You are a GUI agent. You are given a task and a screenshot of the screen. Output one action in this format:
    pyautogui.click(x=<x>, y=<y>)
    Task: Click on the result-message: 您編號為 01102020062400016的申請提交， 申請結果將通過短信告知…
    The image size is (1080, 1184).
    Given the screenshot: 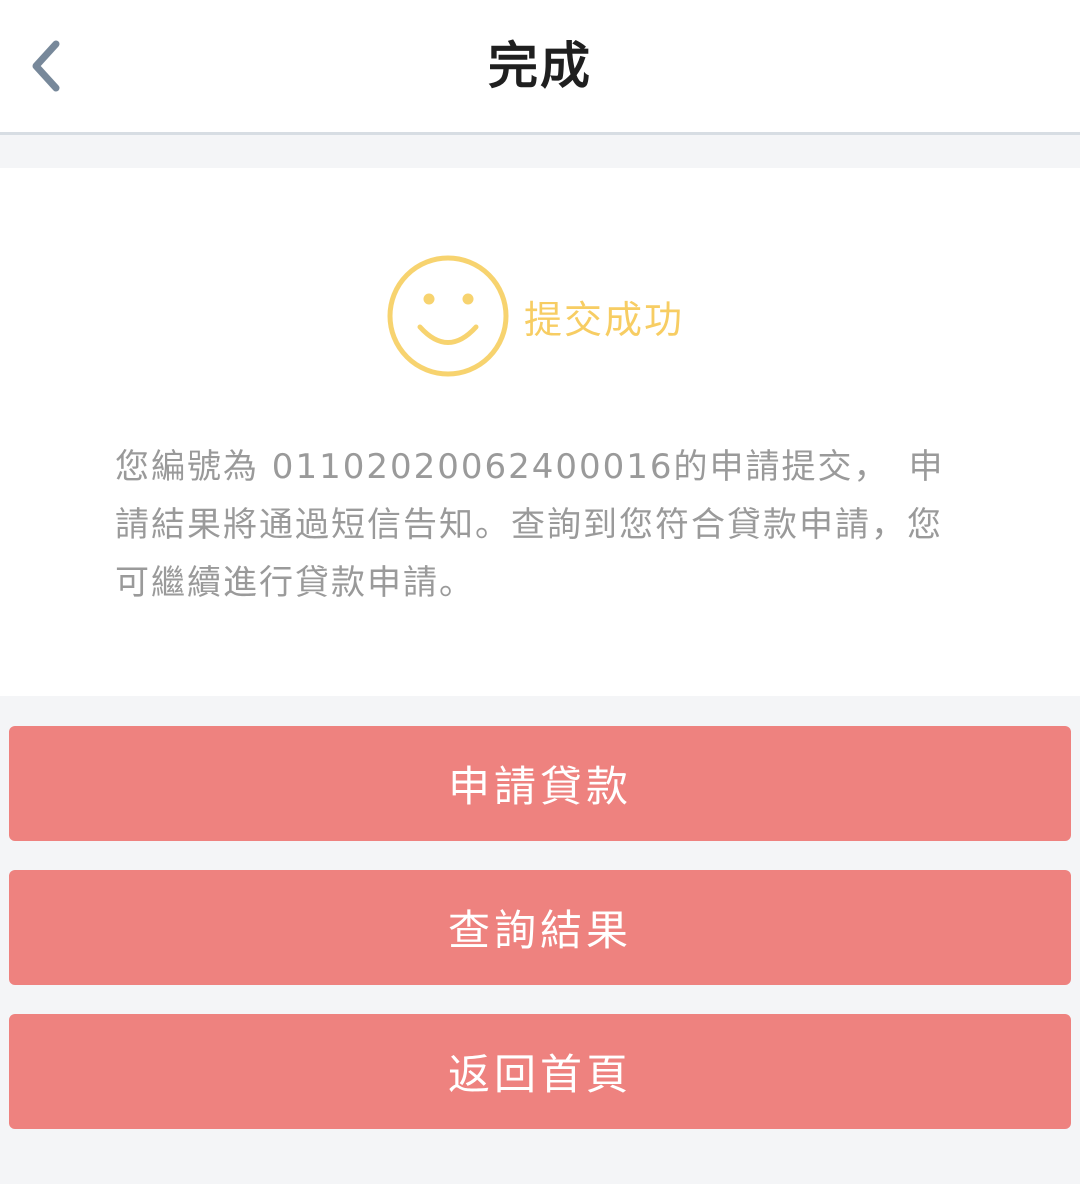 What is the action you would take?
    pyautogui.click(x=530, y=525)
    